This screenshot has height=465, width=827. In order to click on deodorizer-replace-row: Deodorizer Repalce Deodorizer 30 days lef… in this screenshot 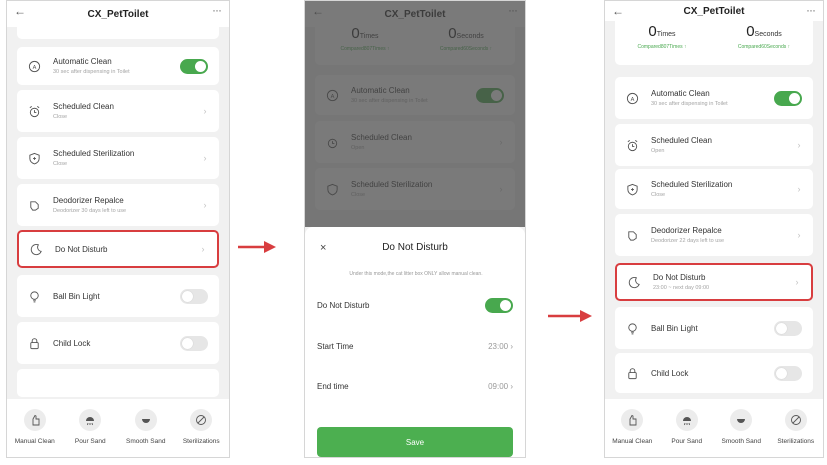, I will do `click(118, 205)`.